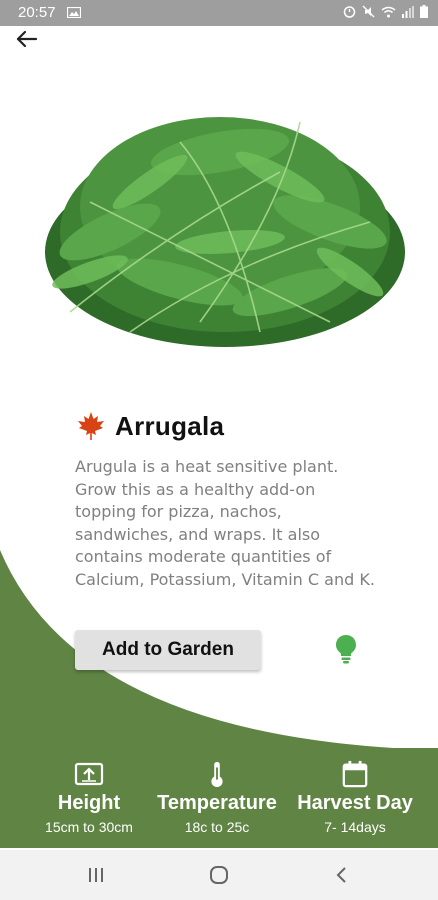  What do you see at coordinates (74, 12) in the screenshot?
I see `image-icon` at bounding box center [74, 12].